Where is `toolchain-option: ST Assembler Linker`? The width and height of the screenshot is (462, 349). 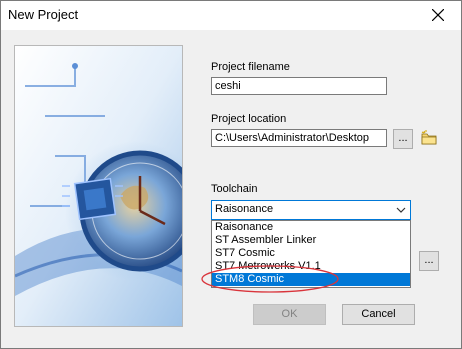 toolchain-option: ST Assembler Linker is located at coordinates (311, 240).